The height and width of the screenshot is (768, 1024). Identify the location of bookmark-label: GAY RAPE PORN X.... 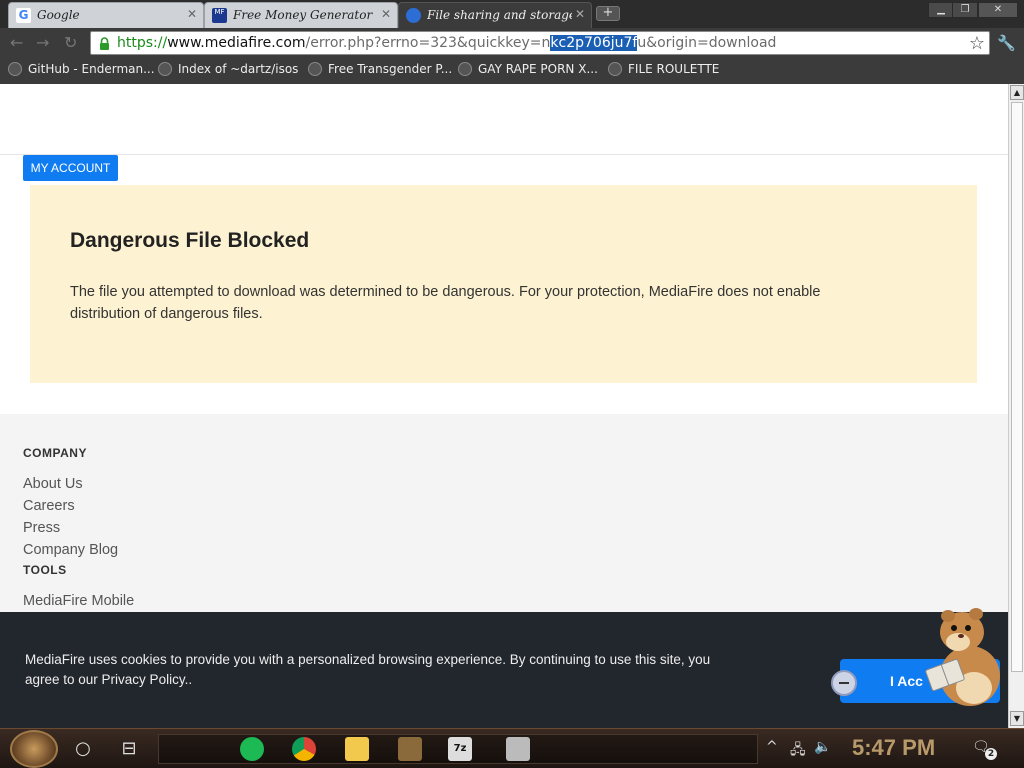
(538, 69).